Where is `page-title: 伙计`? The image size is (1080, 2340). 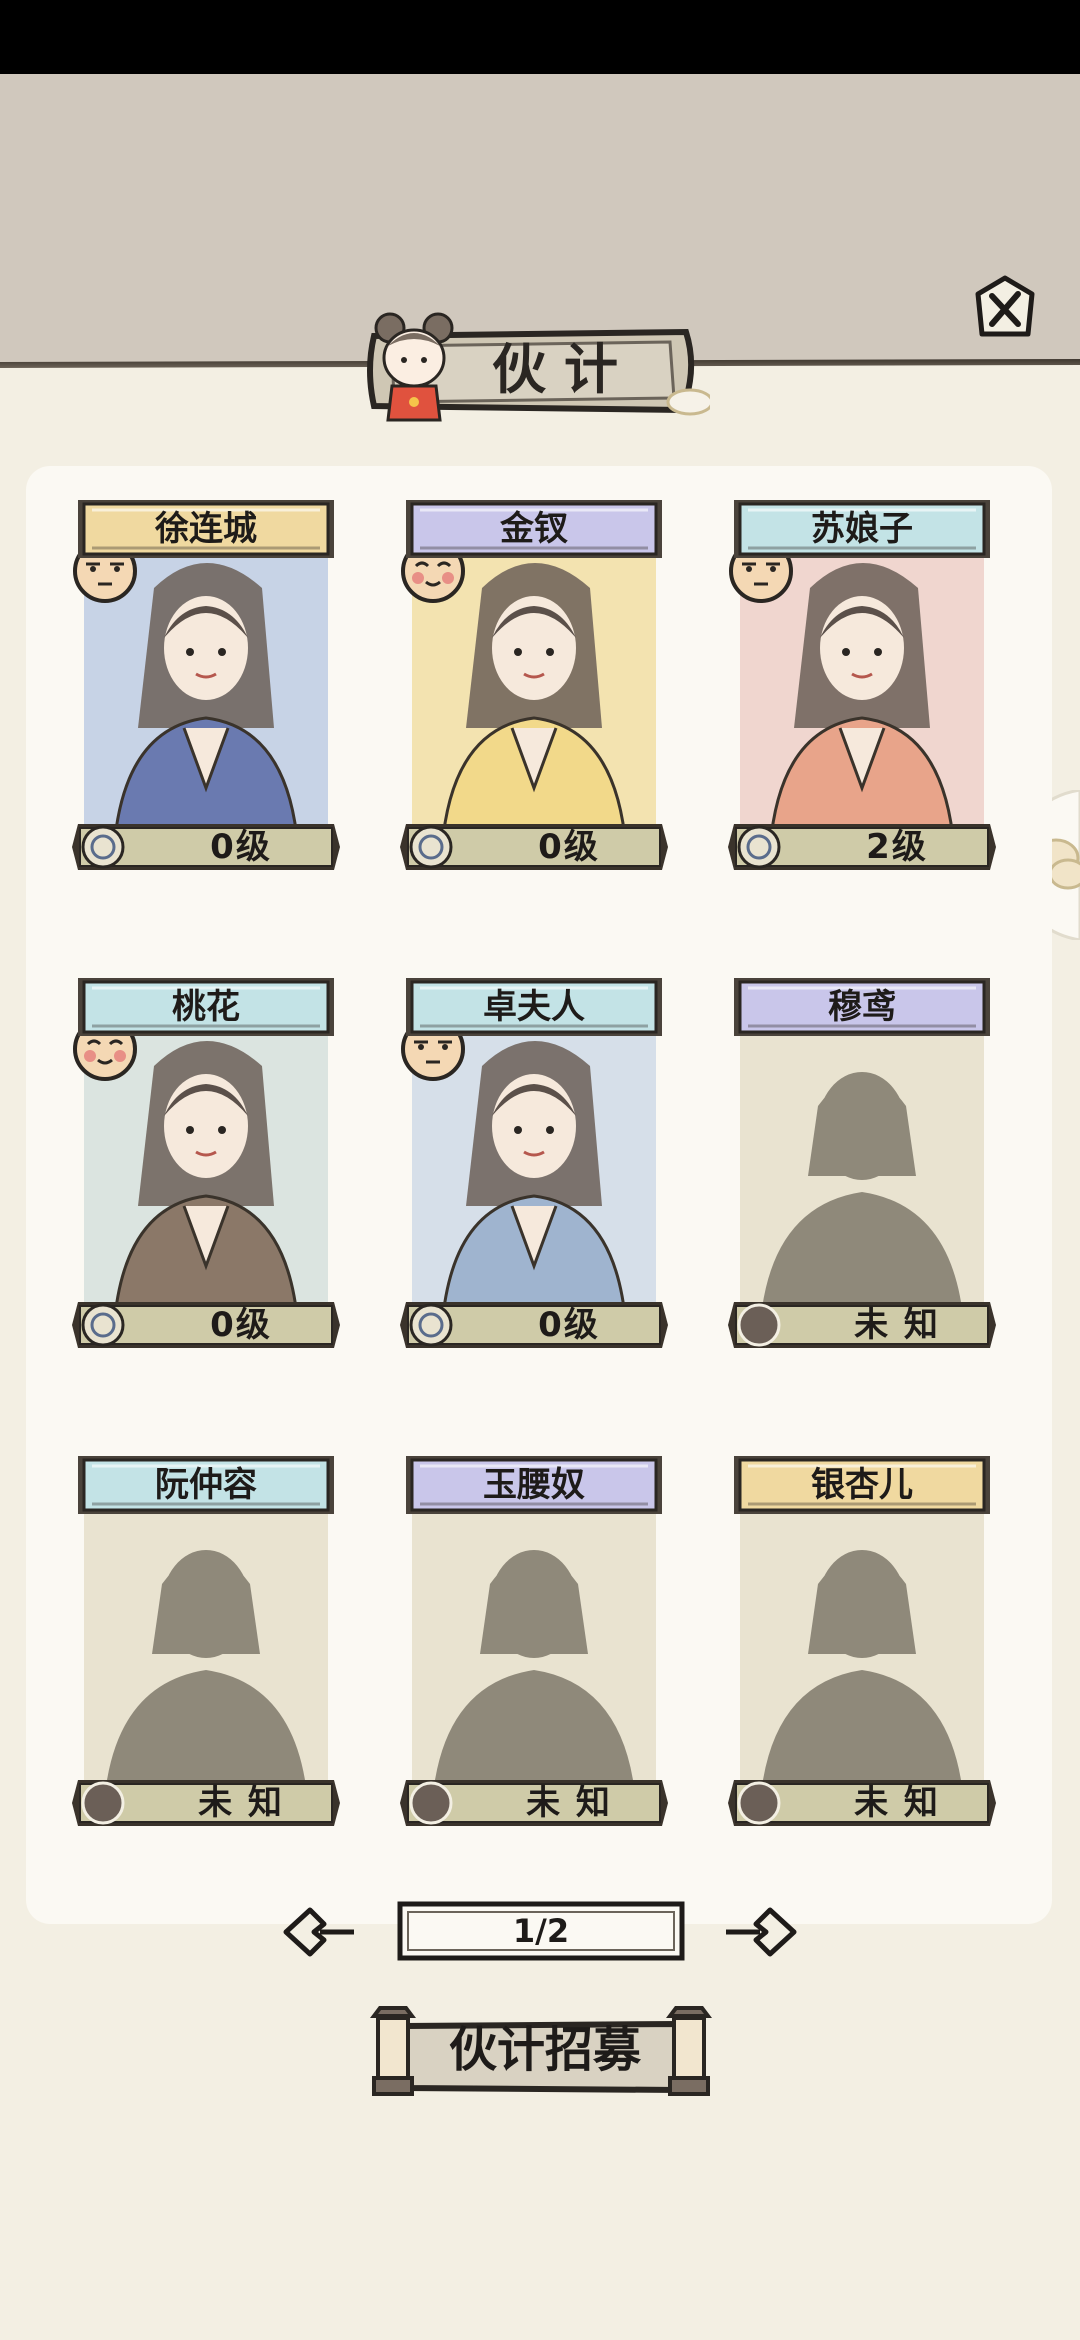 page-title: 伙计 is located at coordinates (564, 369).